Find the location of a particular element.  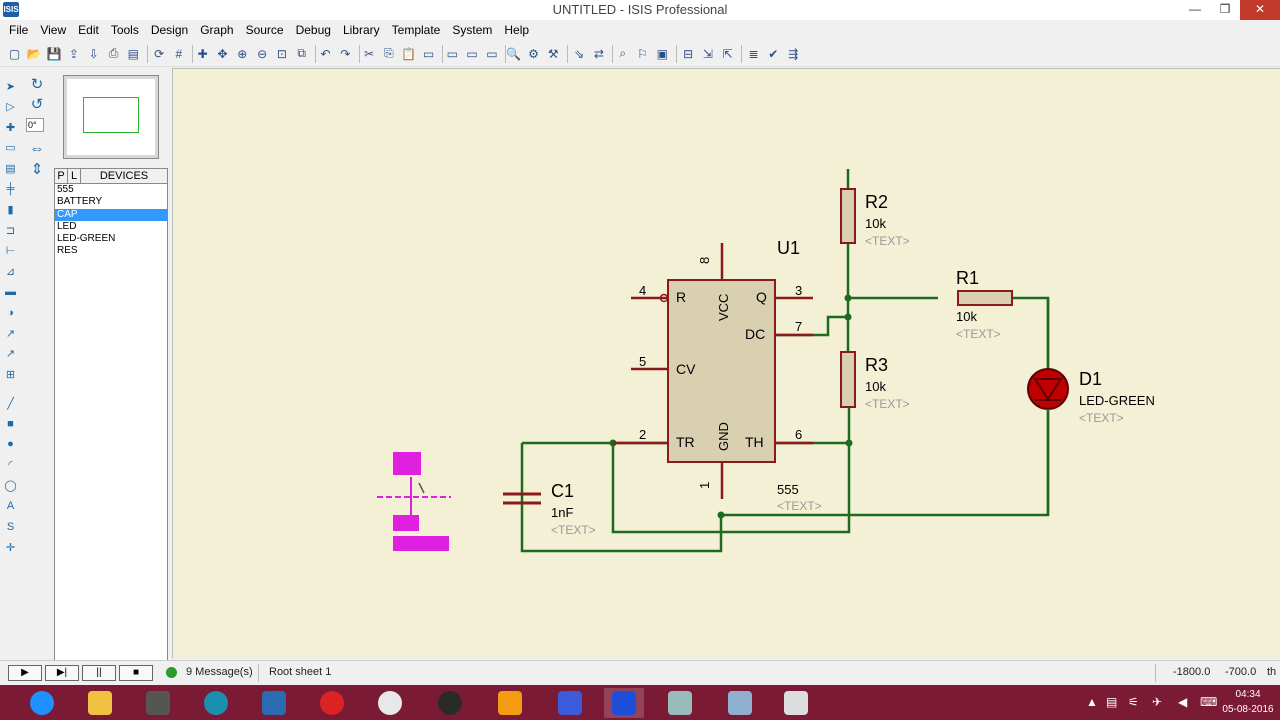

print-icon: ⎙ is located at coordinates (113, 53).